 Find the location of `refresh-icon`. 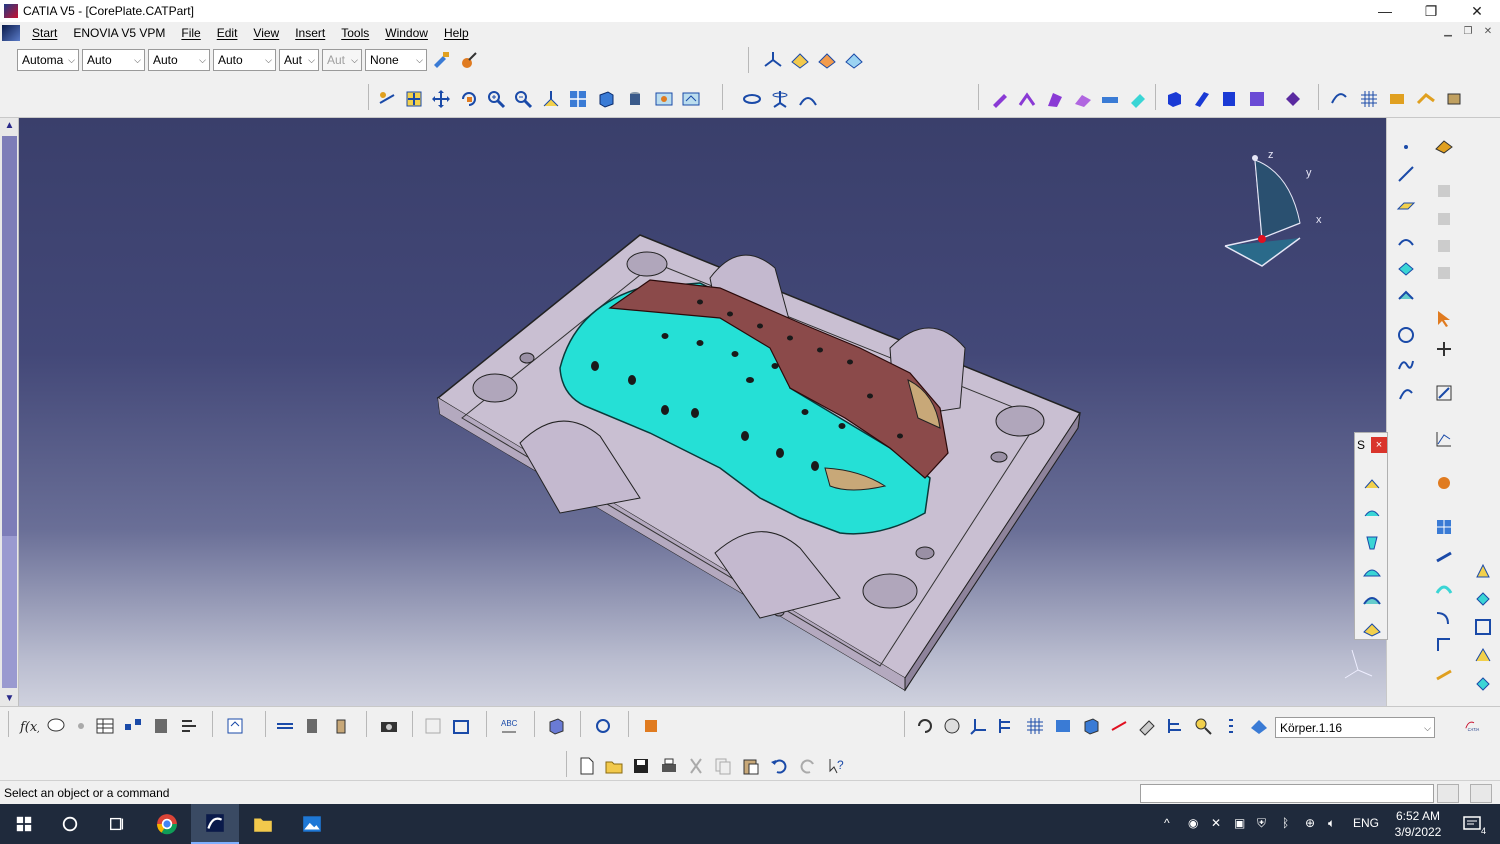

refresh-icon is located at coordinates (925, 726).